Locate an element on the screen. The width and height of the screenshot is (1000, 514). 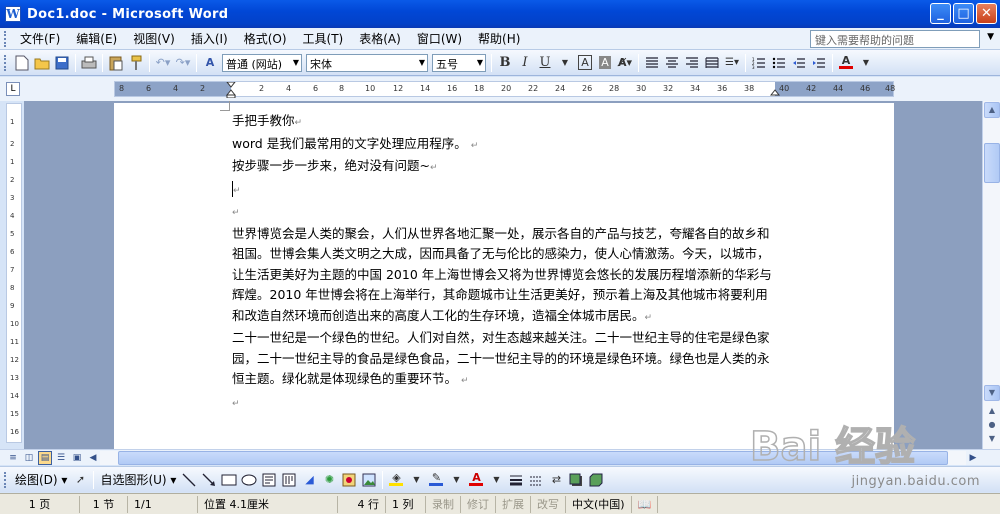
line-style-icon is located at coordinates (516, 480).